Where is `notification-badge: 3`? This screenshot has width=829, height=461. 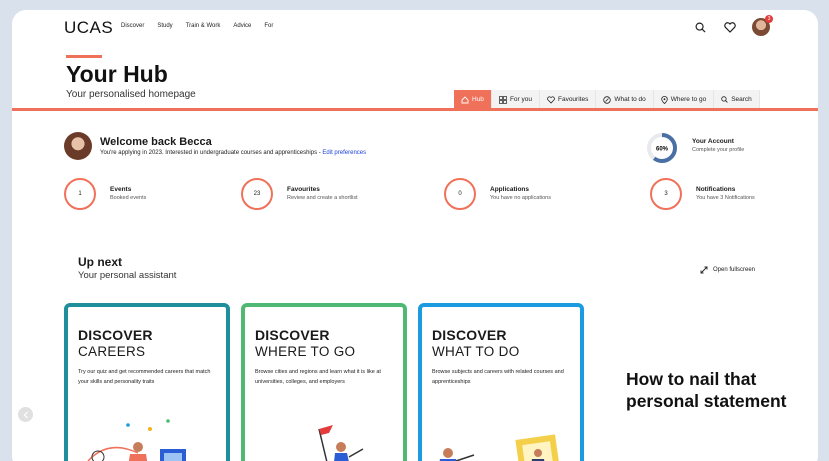
notification-badge: 3 is located at coordinates (769, 19).